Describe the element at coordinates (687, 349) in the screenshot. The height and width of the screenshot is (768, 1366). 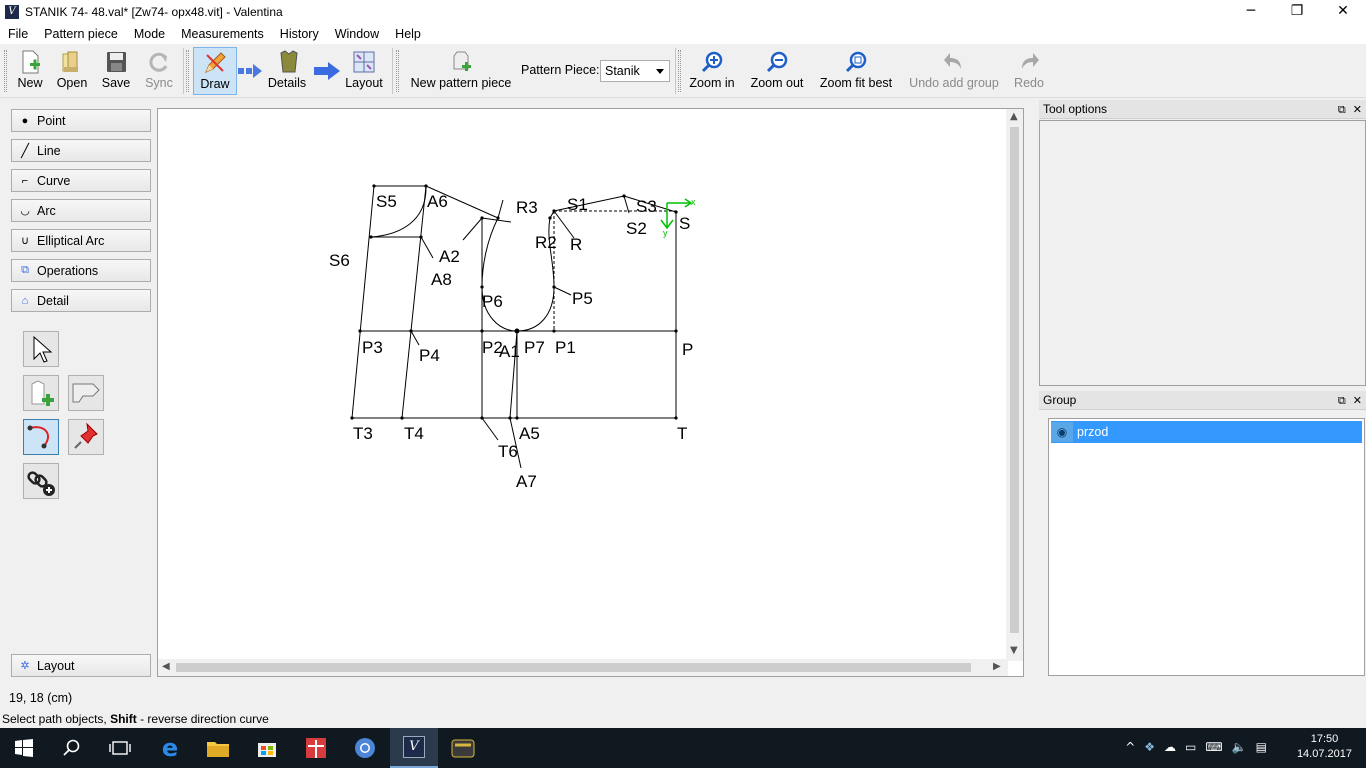
I see `point-label-P: P` at that location.